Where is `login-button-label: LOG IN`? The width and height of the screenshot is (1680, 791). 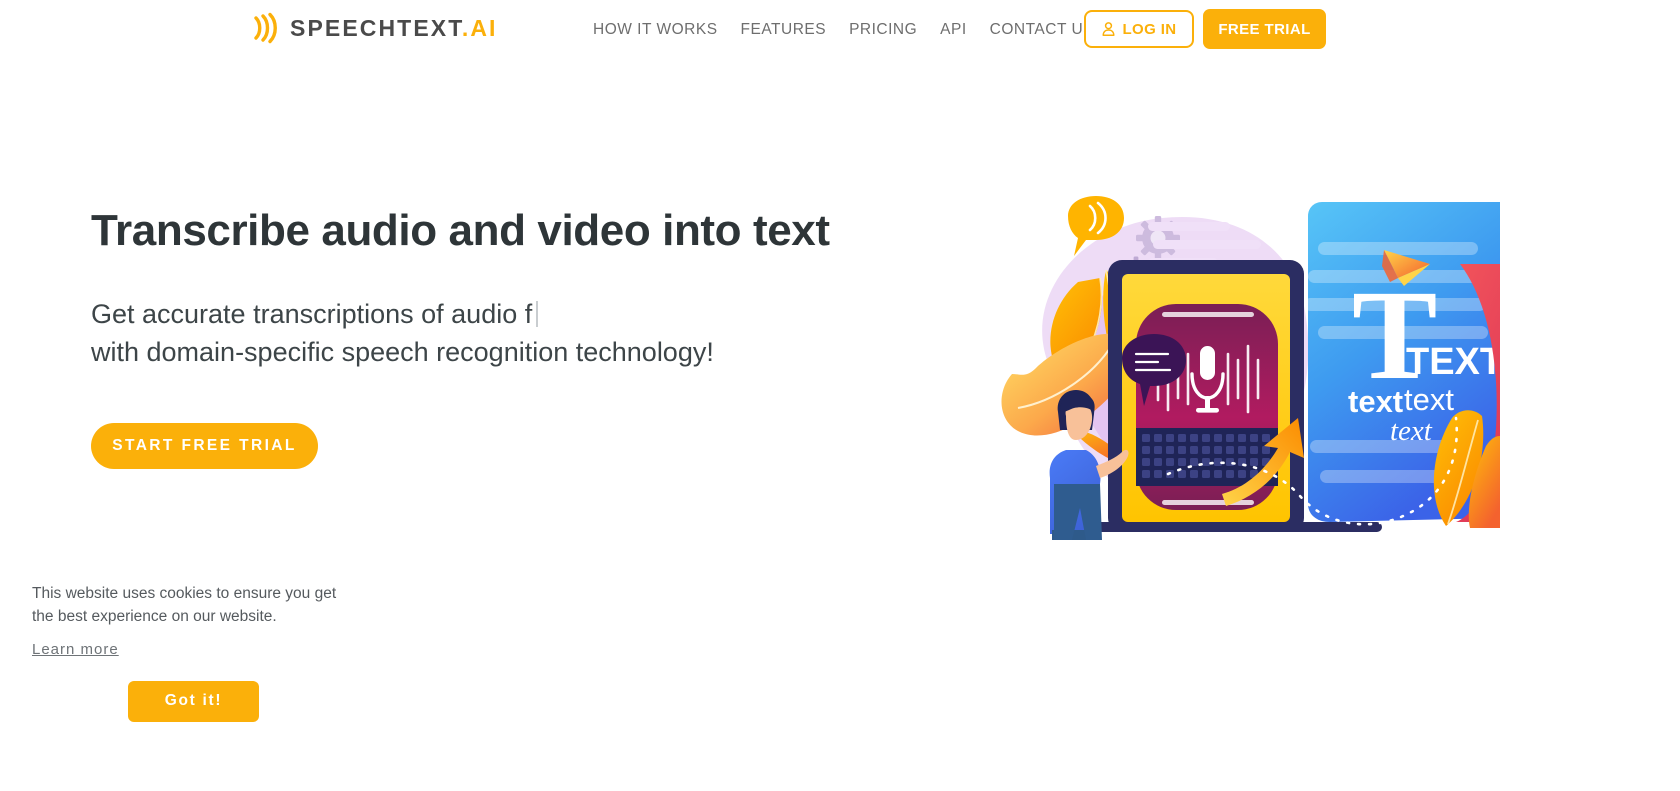
login-button-label: LOG IN is located at coordinates (1149, 29).